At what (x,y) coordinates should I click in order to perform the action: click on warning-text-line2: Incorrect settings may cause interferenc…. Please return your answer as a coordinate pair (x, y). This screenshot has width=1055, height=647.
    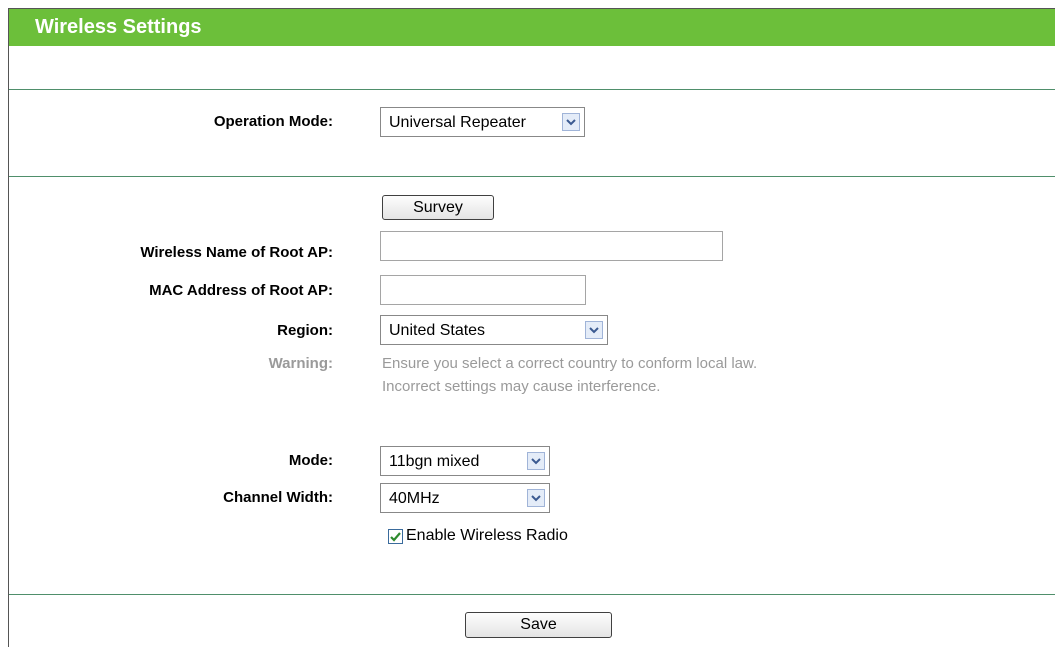
    Looking at the image, I should click on (521, 386).